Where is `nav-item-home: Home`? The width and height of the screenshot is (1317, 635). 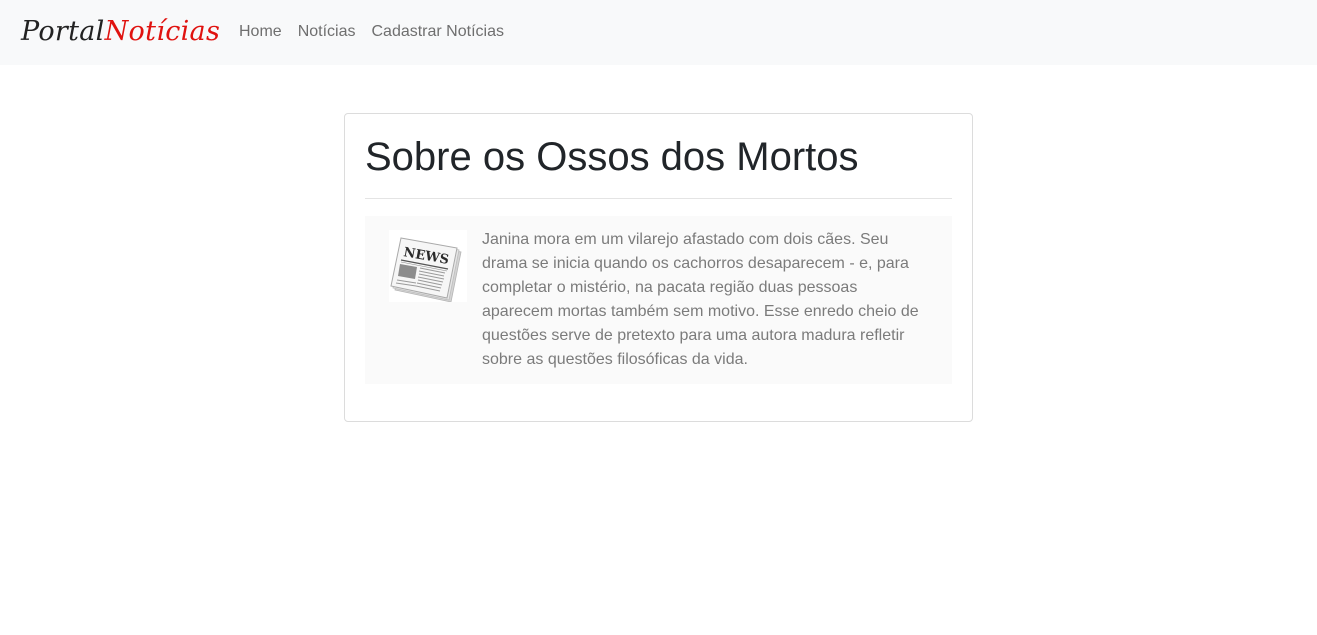
nav-item-home: Home is located at coordinates (260, 32).